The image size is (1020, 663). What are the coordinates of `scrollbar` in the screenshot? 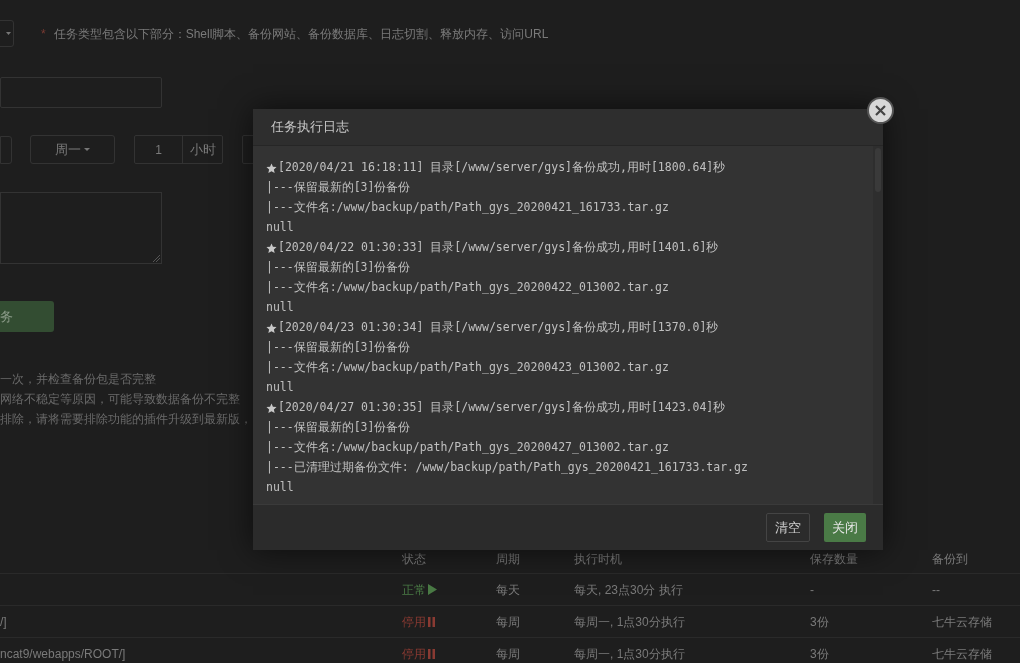 It's located at (878, 325).